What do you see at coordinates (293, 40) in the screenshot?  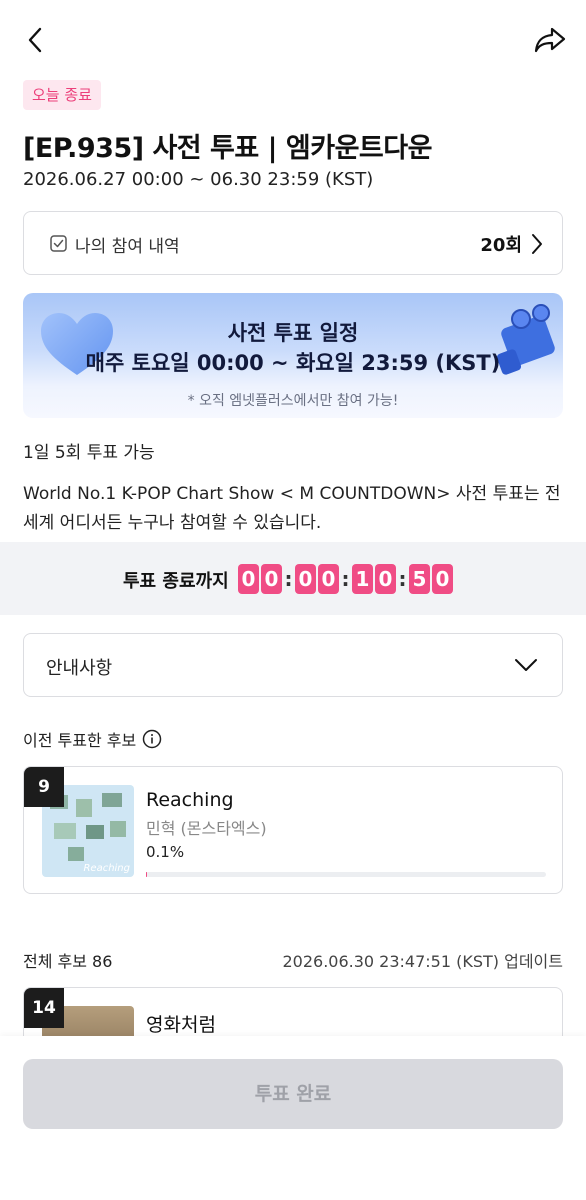 I see `top-bar` at bounding box center [293, 40].